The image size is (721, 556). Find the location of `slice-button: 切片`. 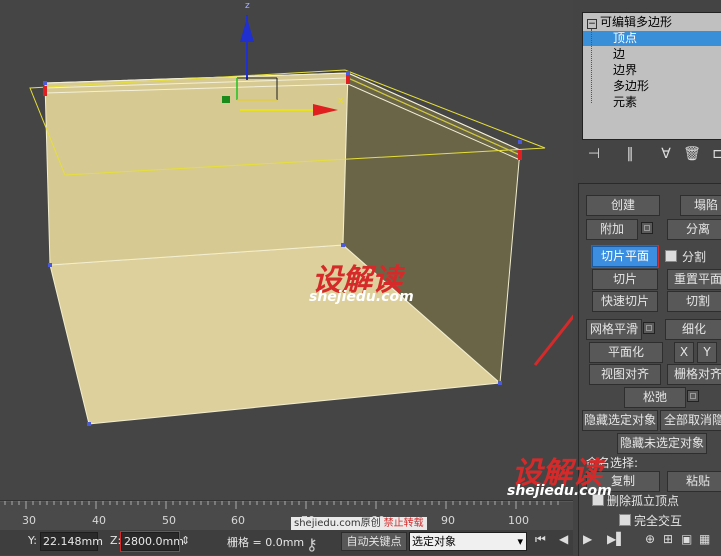

slice-button: 切片 is located at coordinates (625, 279).